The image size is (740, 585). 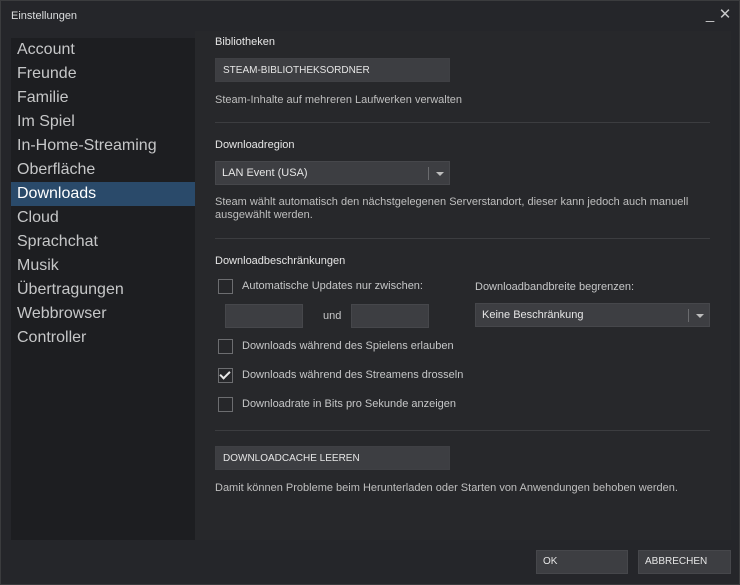 What do you see at coordinates (245, 42) in the screenshot?
I see `libraries-heading: Bibliotheken` at bounding box center [245, 42].